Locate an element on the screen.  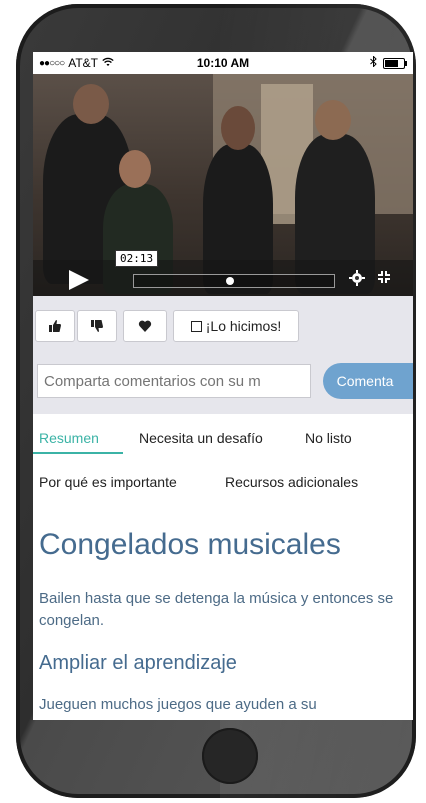
comment-submit-button: Comenta is located at coordinates (368, 381).